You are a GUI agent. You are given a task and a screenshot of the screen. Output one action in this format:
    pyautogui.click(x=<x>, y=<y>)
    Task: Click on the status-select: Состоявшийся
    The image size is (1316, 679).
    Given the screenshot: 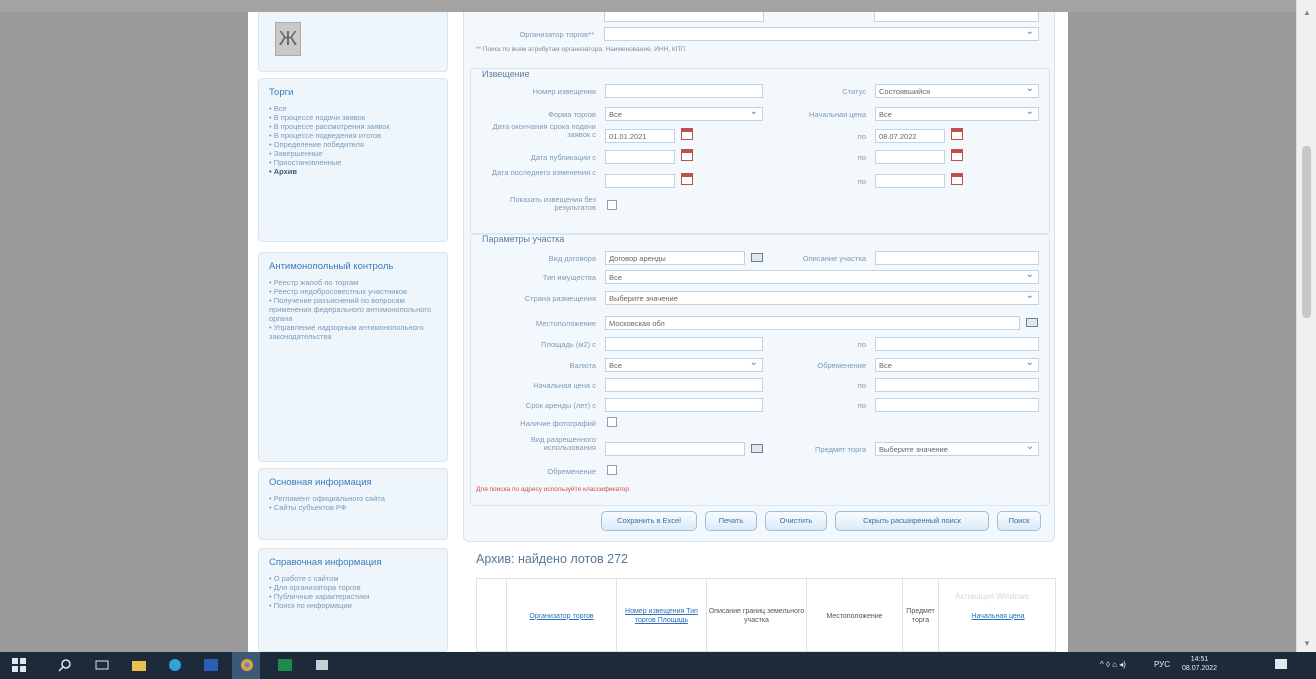 What is the action you would take?
    pyautogui.click(x=957, y=91)
    